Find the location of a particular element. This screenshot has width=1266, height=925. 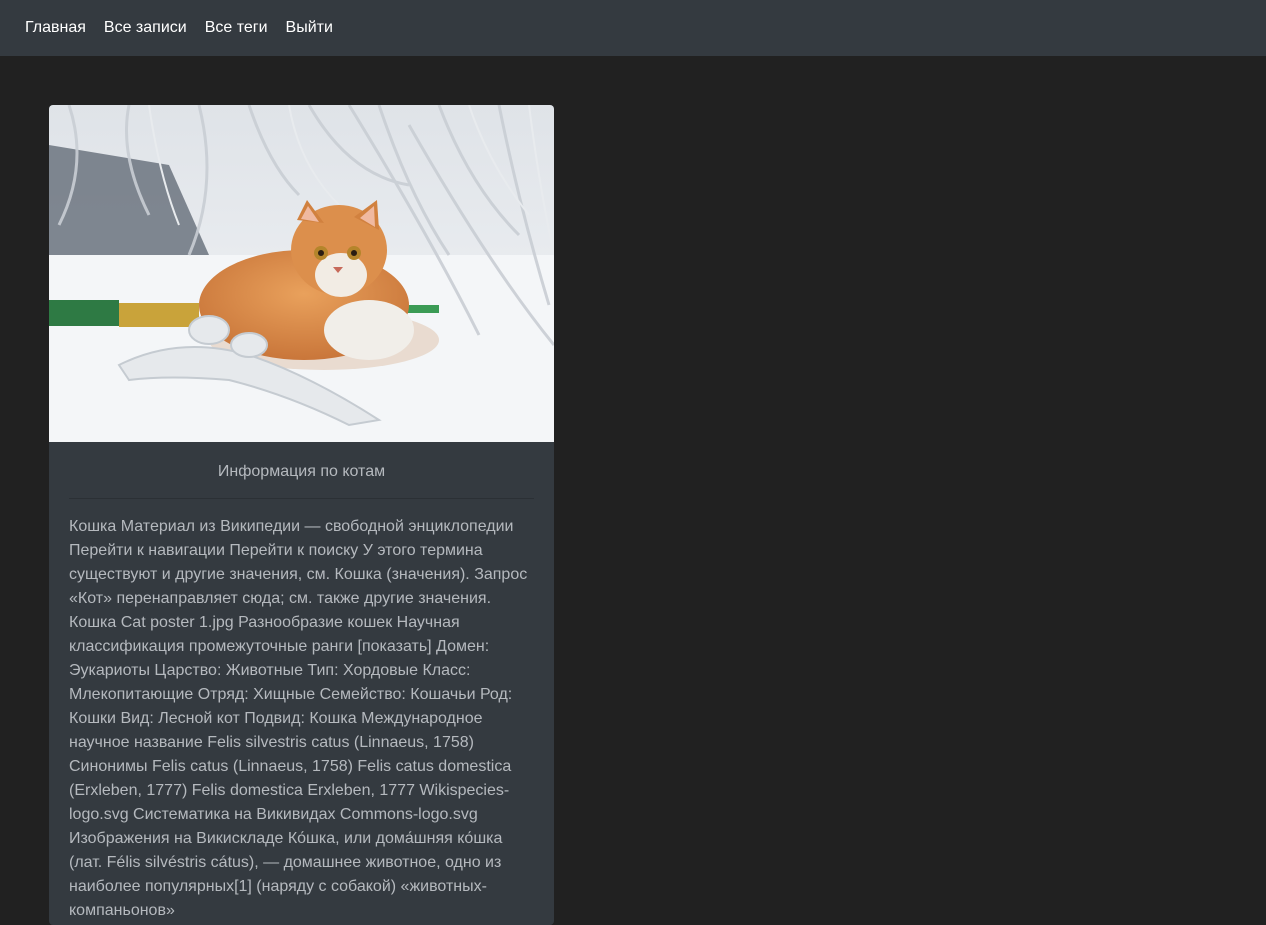

post-image is located at coordinates (301, 273).